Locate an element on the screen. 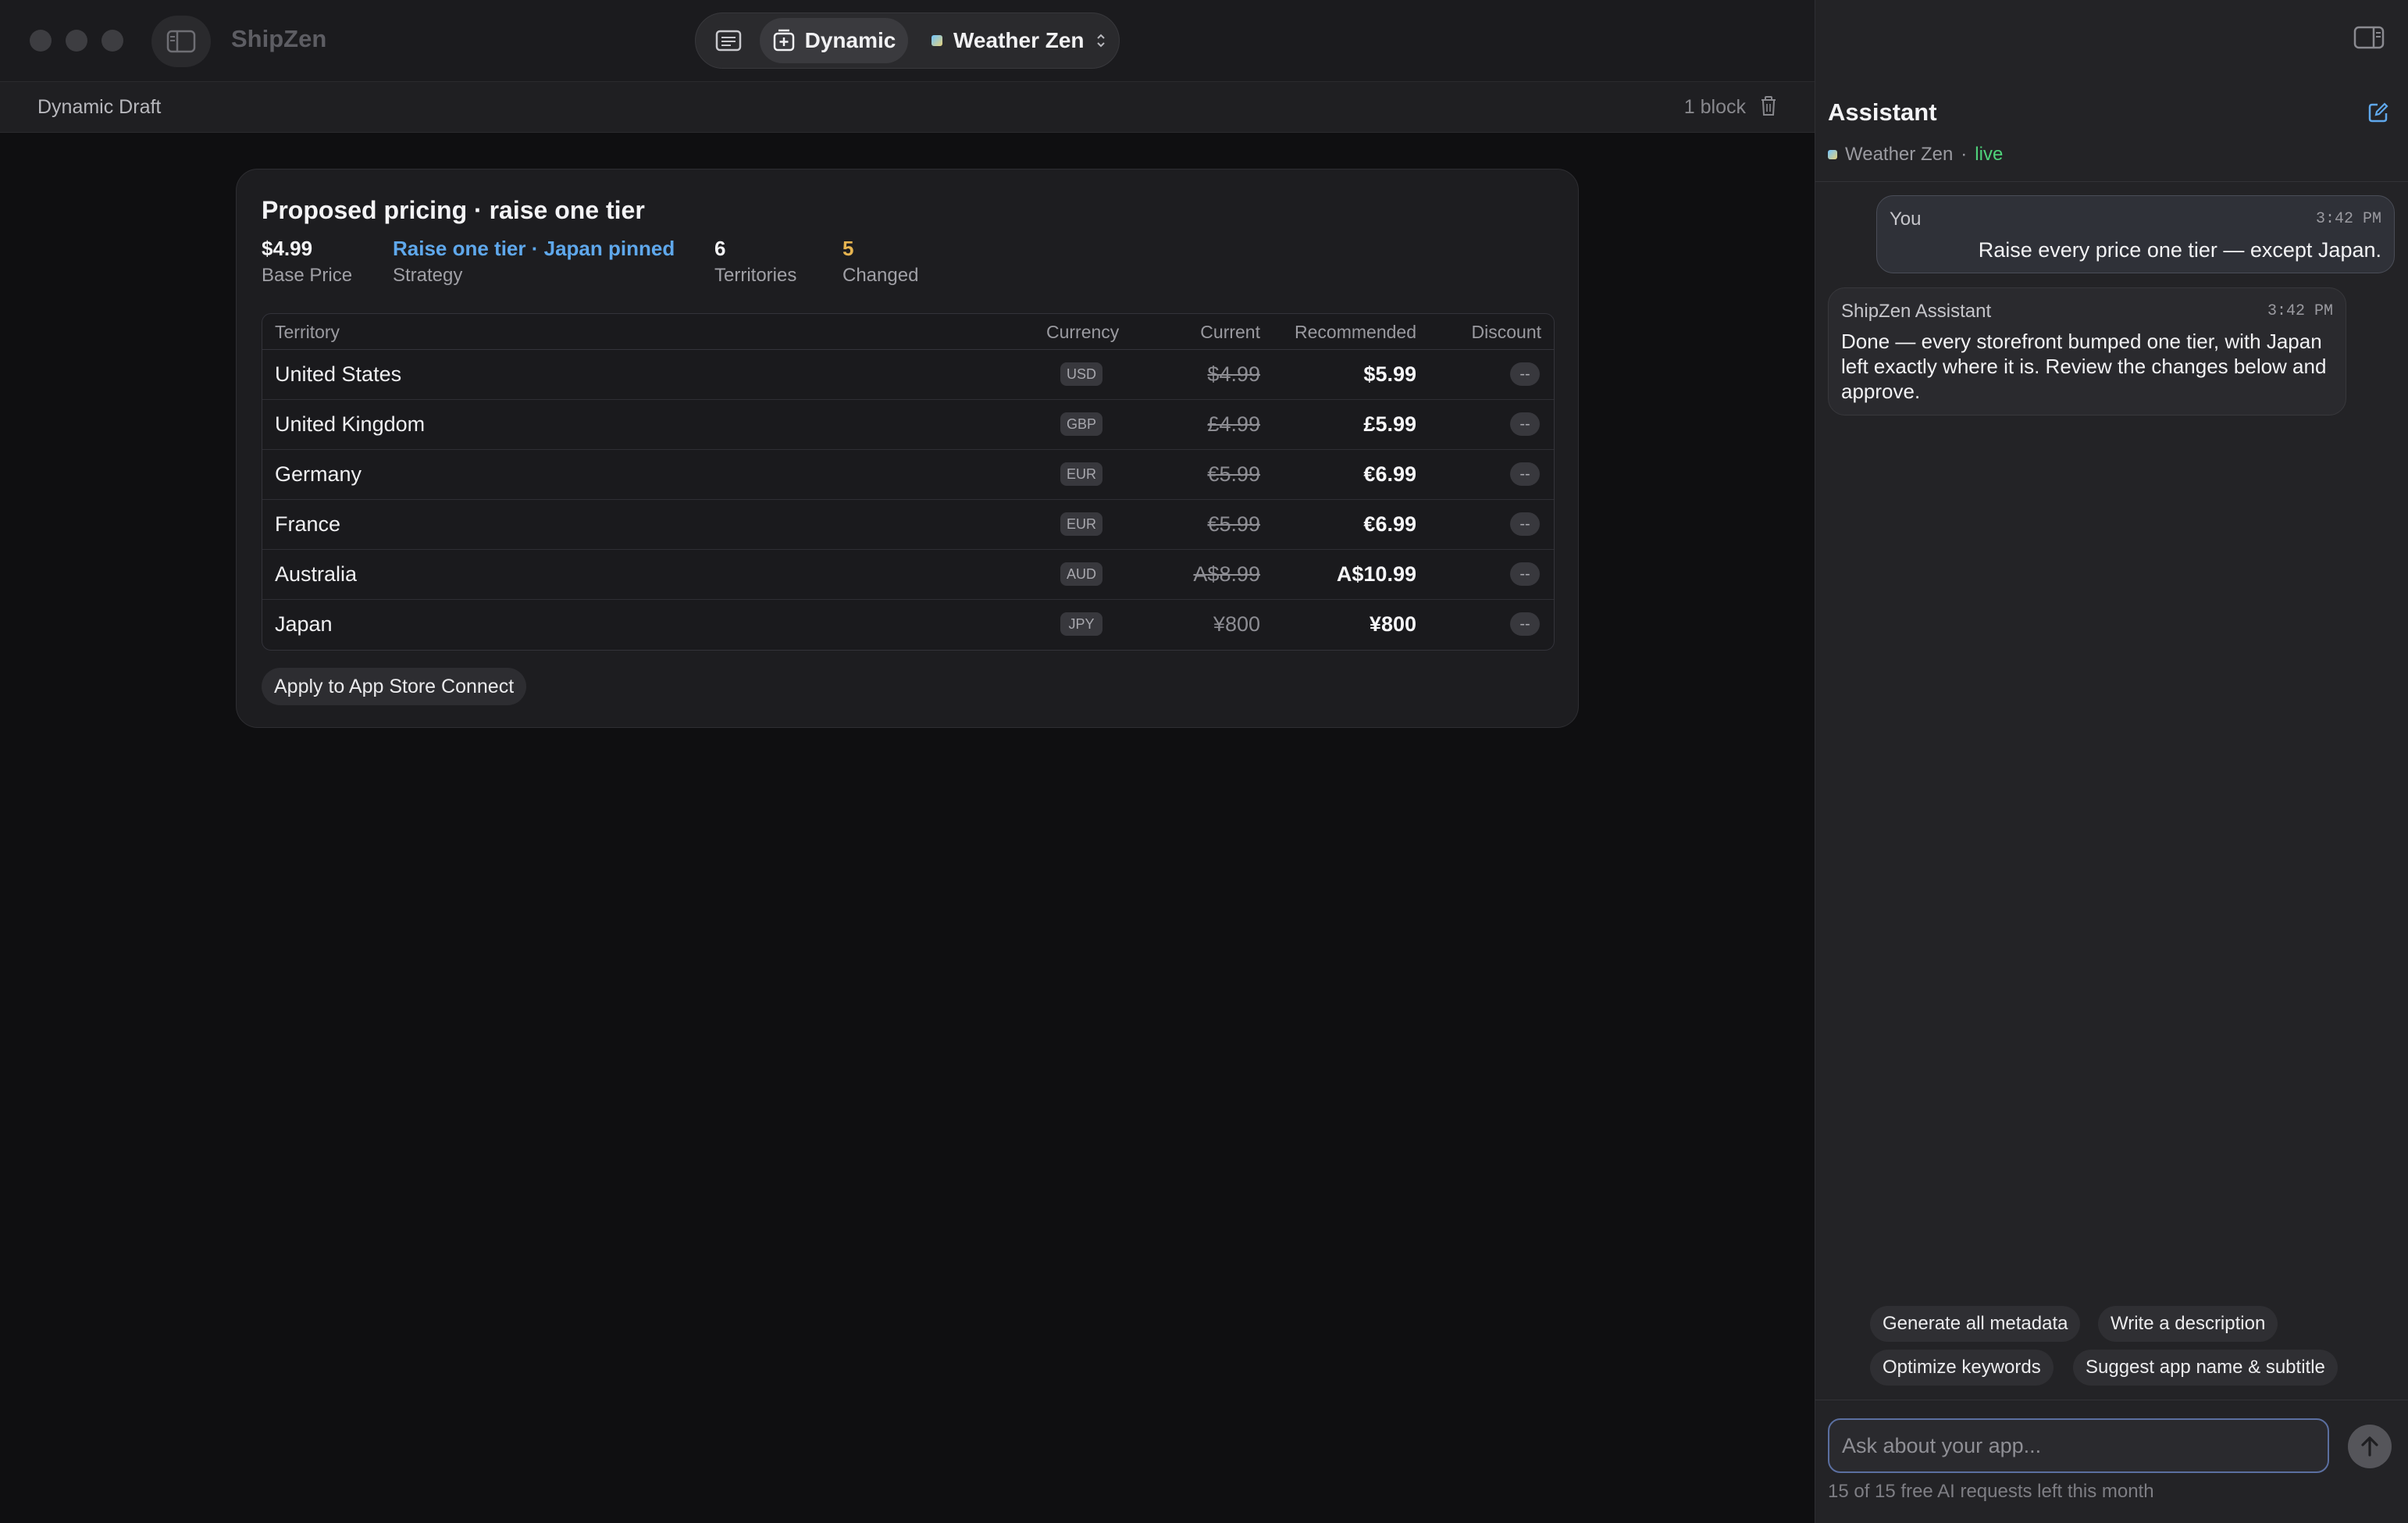 The width and height of the screenshot is (2408, 1523). suggestion-optimize-keywords: Optimize keywords is located at coordinates (1962, 1368).